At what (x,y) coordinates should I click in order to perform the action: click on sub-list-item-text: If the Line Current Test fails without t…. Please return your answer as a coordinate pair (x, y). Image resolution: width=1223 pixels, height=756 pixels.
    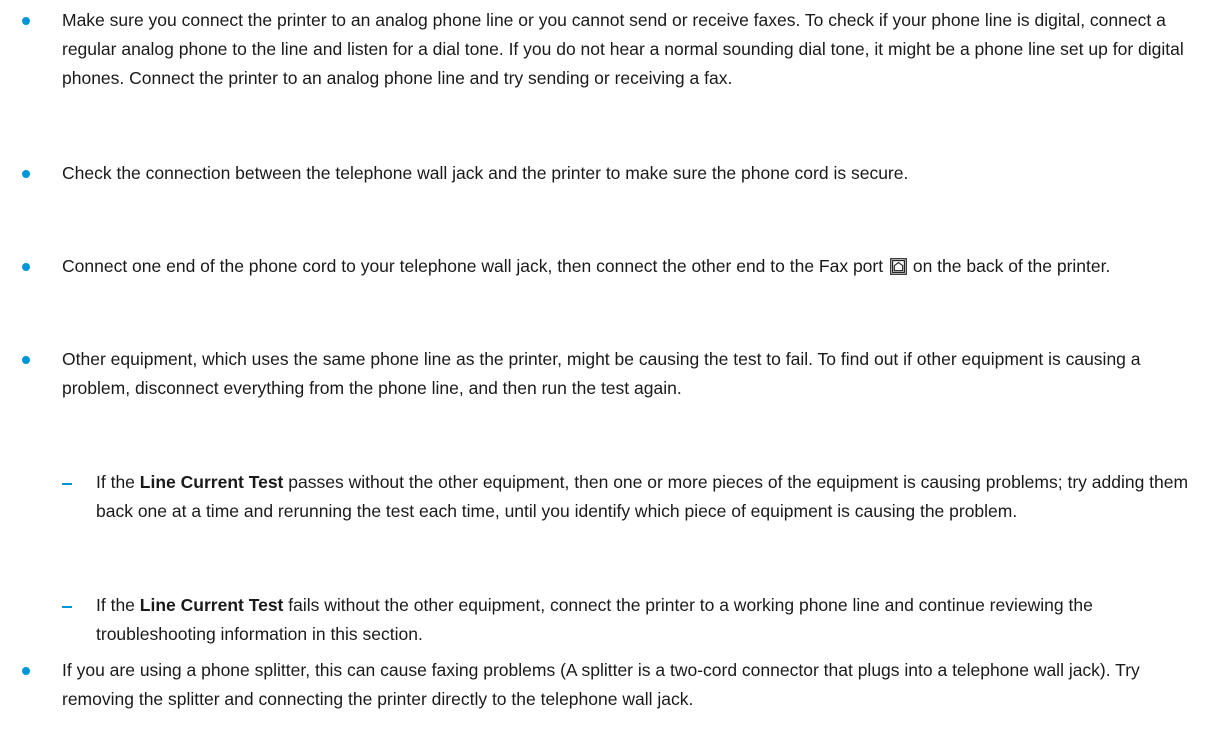
    Looking at the image, I should click on (651, 620).